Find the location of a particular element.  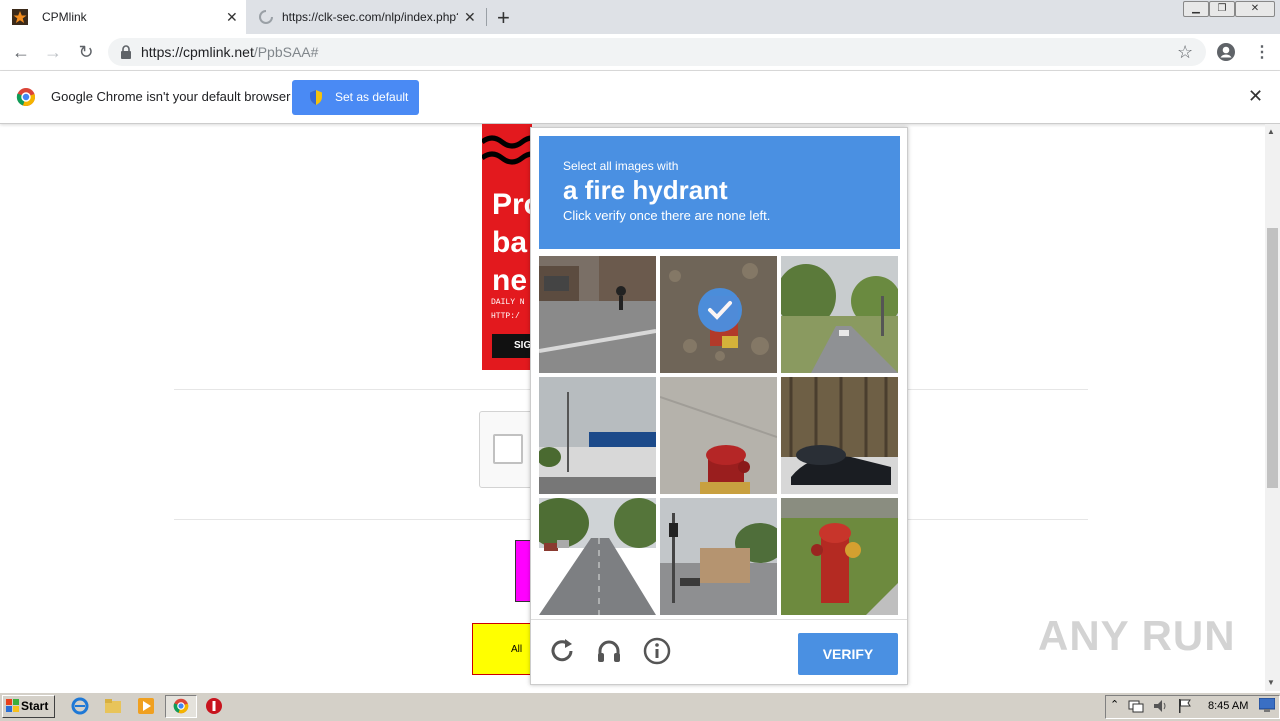

ad-wave-graphic is located at coordinates (507, 150).